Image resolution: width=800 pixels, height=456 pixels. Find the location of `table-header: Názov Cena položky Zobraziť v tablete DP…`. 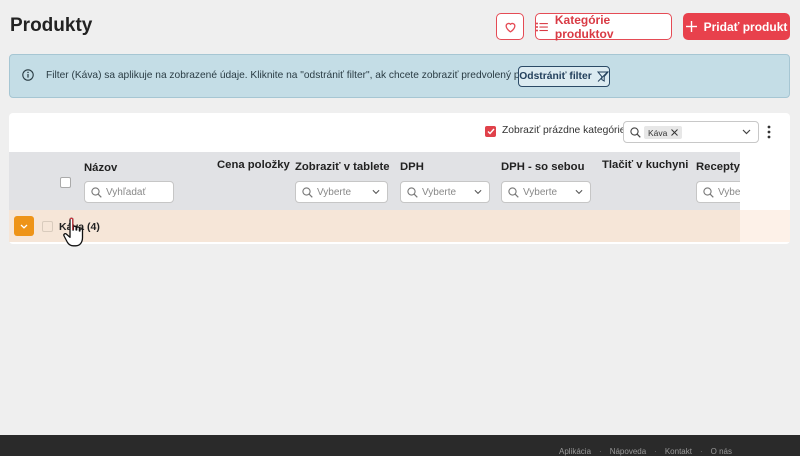

table-header: Názov Cena položky Zobraziť v tablete DP… is located at coordinates (399, 181).